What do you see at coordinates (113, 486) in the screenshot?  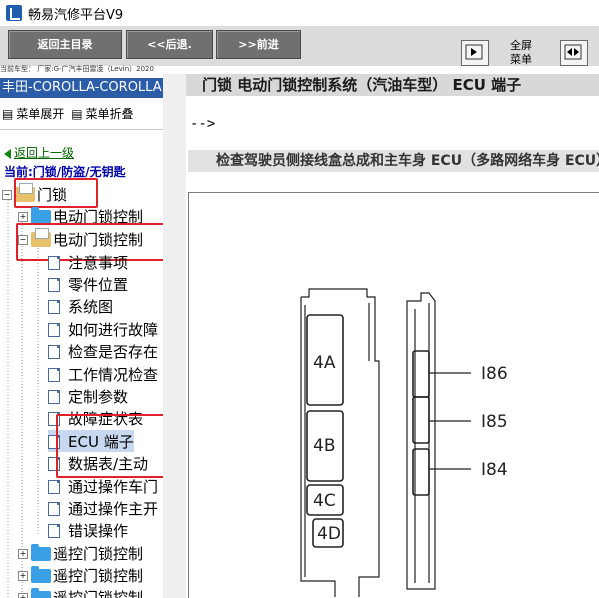 I see `tree-leaf-label: 通过操作车门` at bounding box center [113, 486].